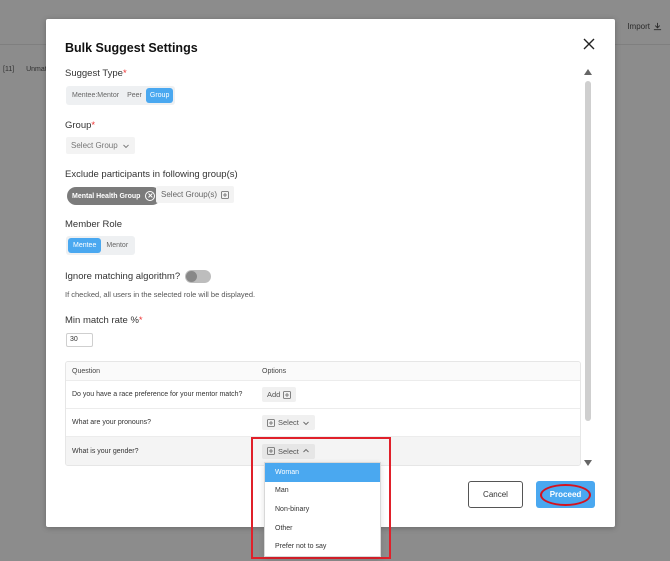 This screenshot has width=670, height=561. What do you see at coordinates (36, 69) in the screenshot?
I see `background-tab-unmatched: Unmat` at bounding box center [36, 69].